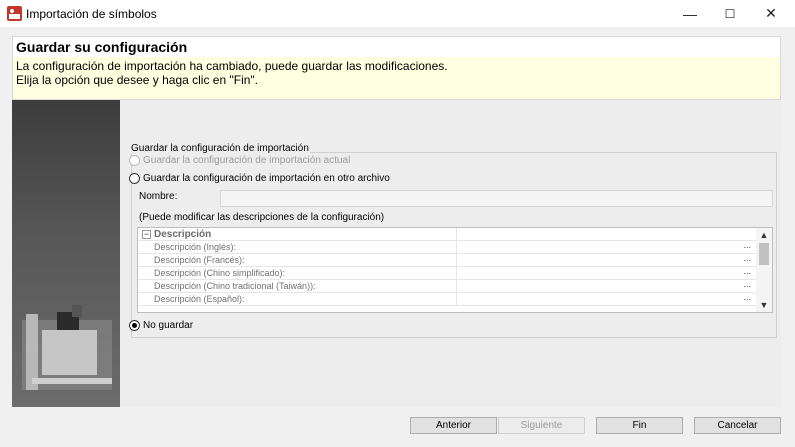  Describe the element at coordinates (764, 305) in the screenshot. I see `scroll-down-icon: ▼` at that location.